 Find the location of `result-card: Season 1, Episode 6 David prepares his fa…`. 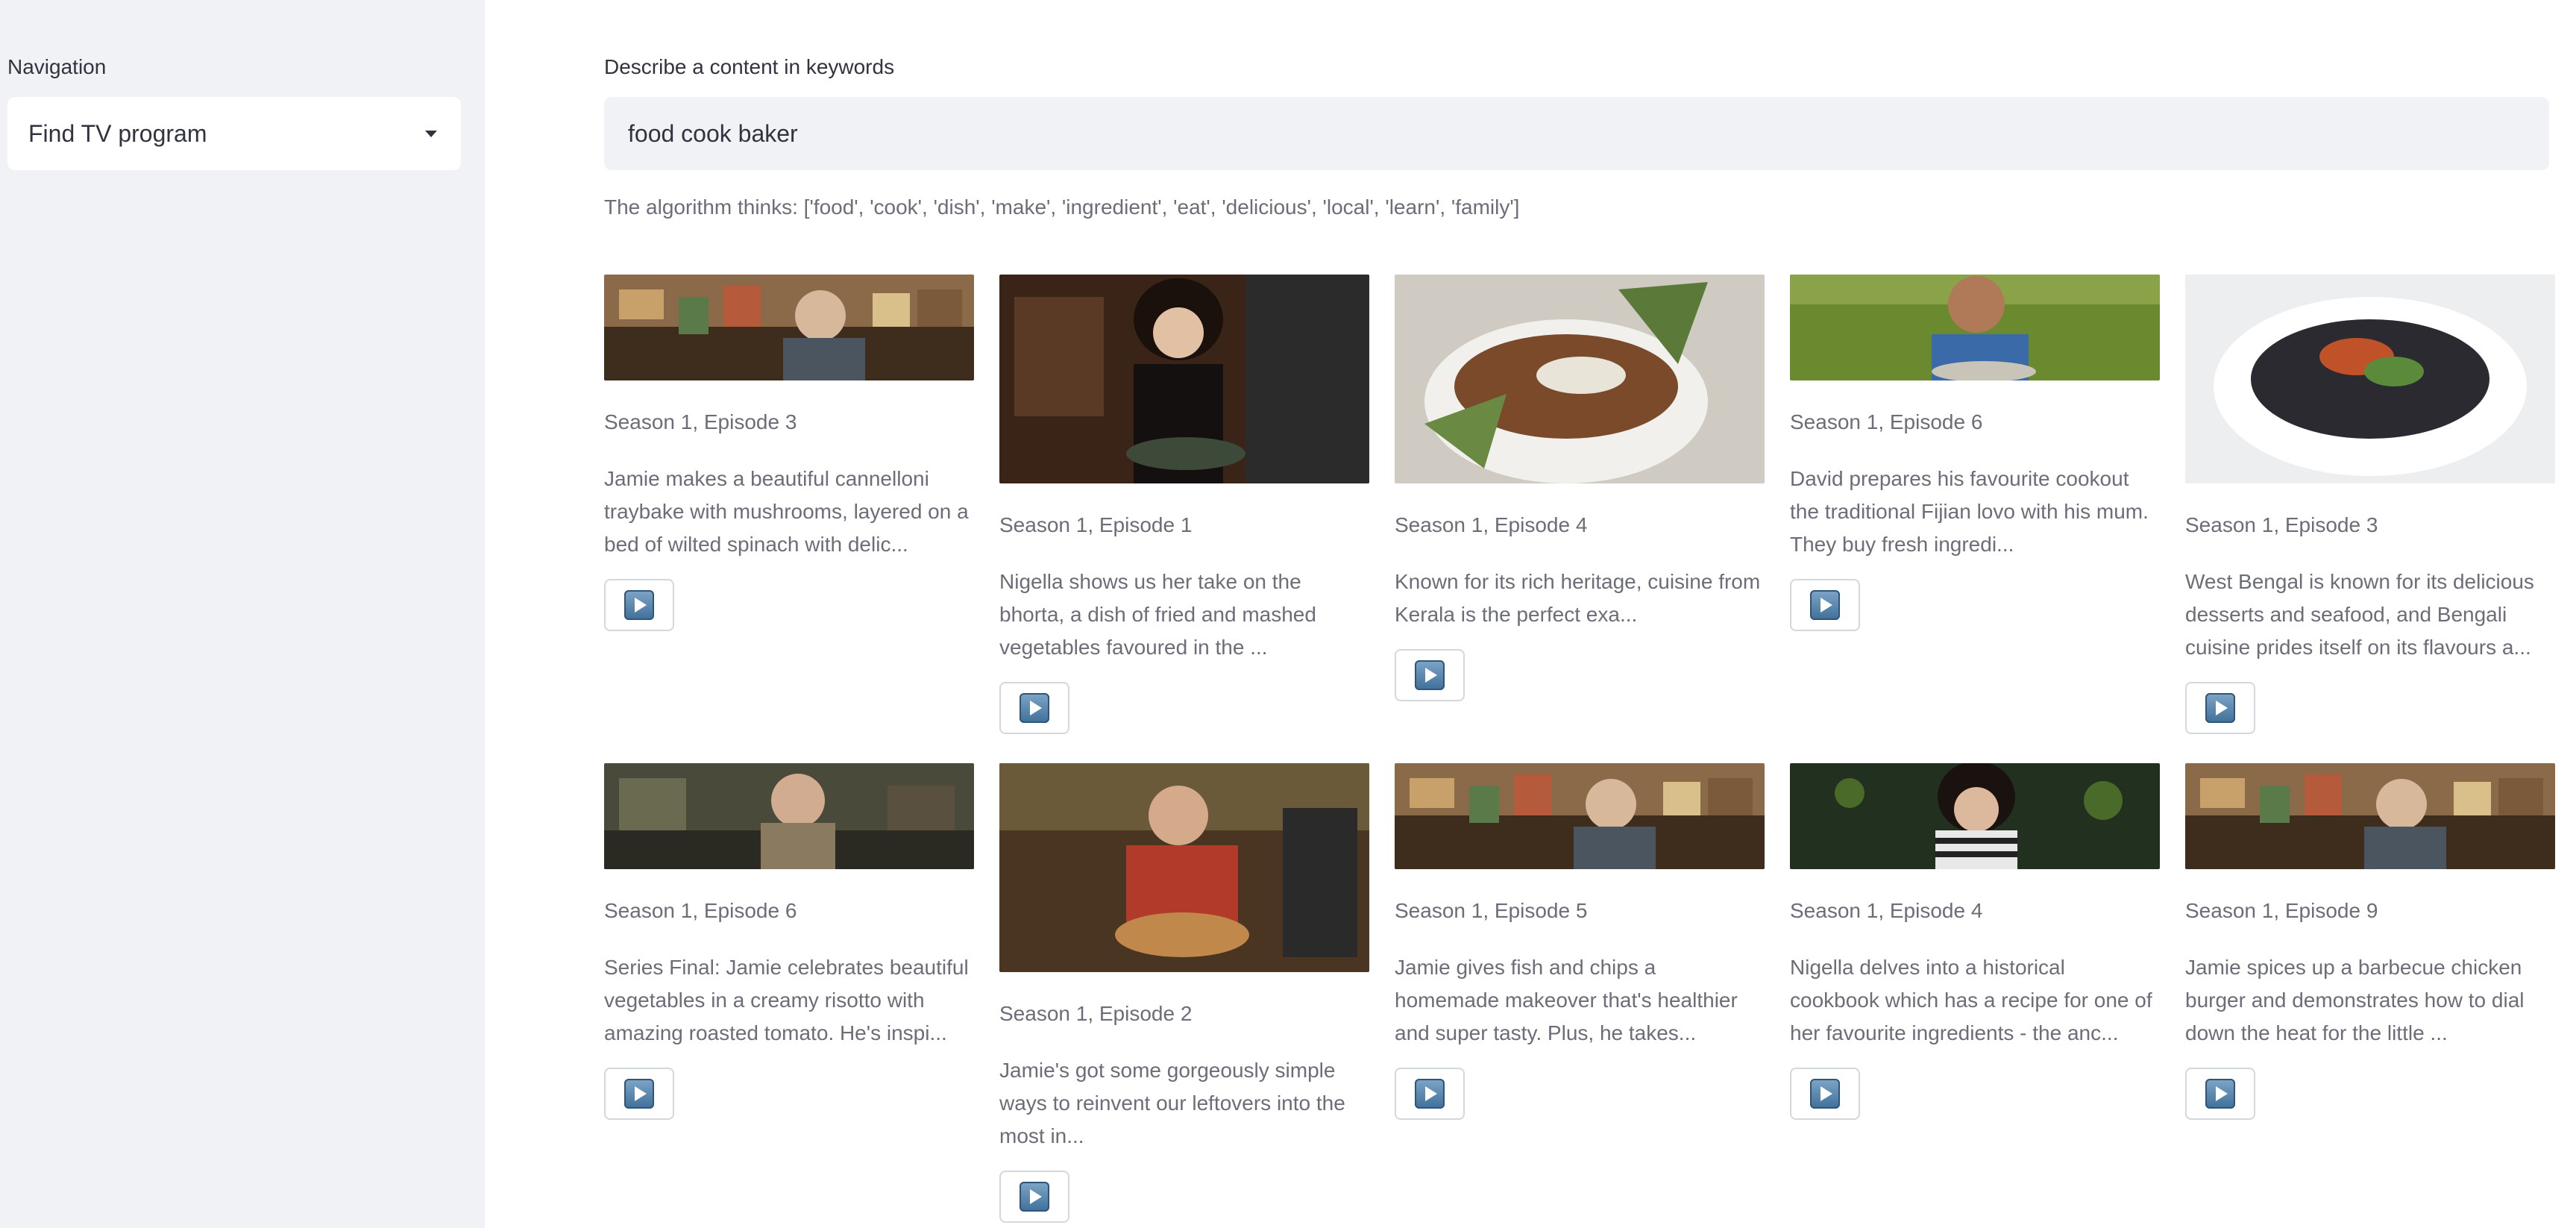

result-card: Season 1, Episode 6 David prepares his fa… is located at coordinates (1975, 453).